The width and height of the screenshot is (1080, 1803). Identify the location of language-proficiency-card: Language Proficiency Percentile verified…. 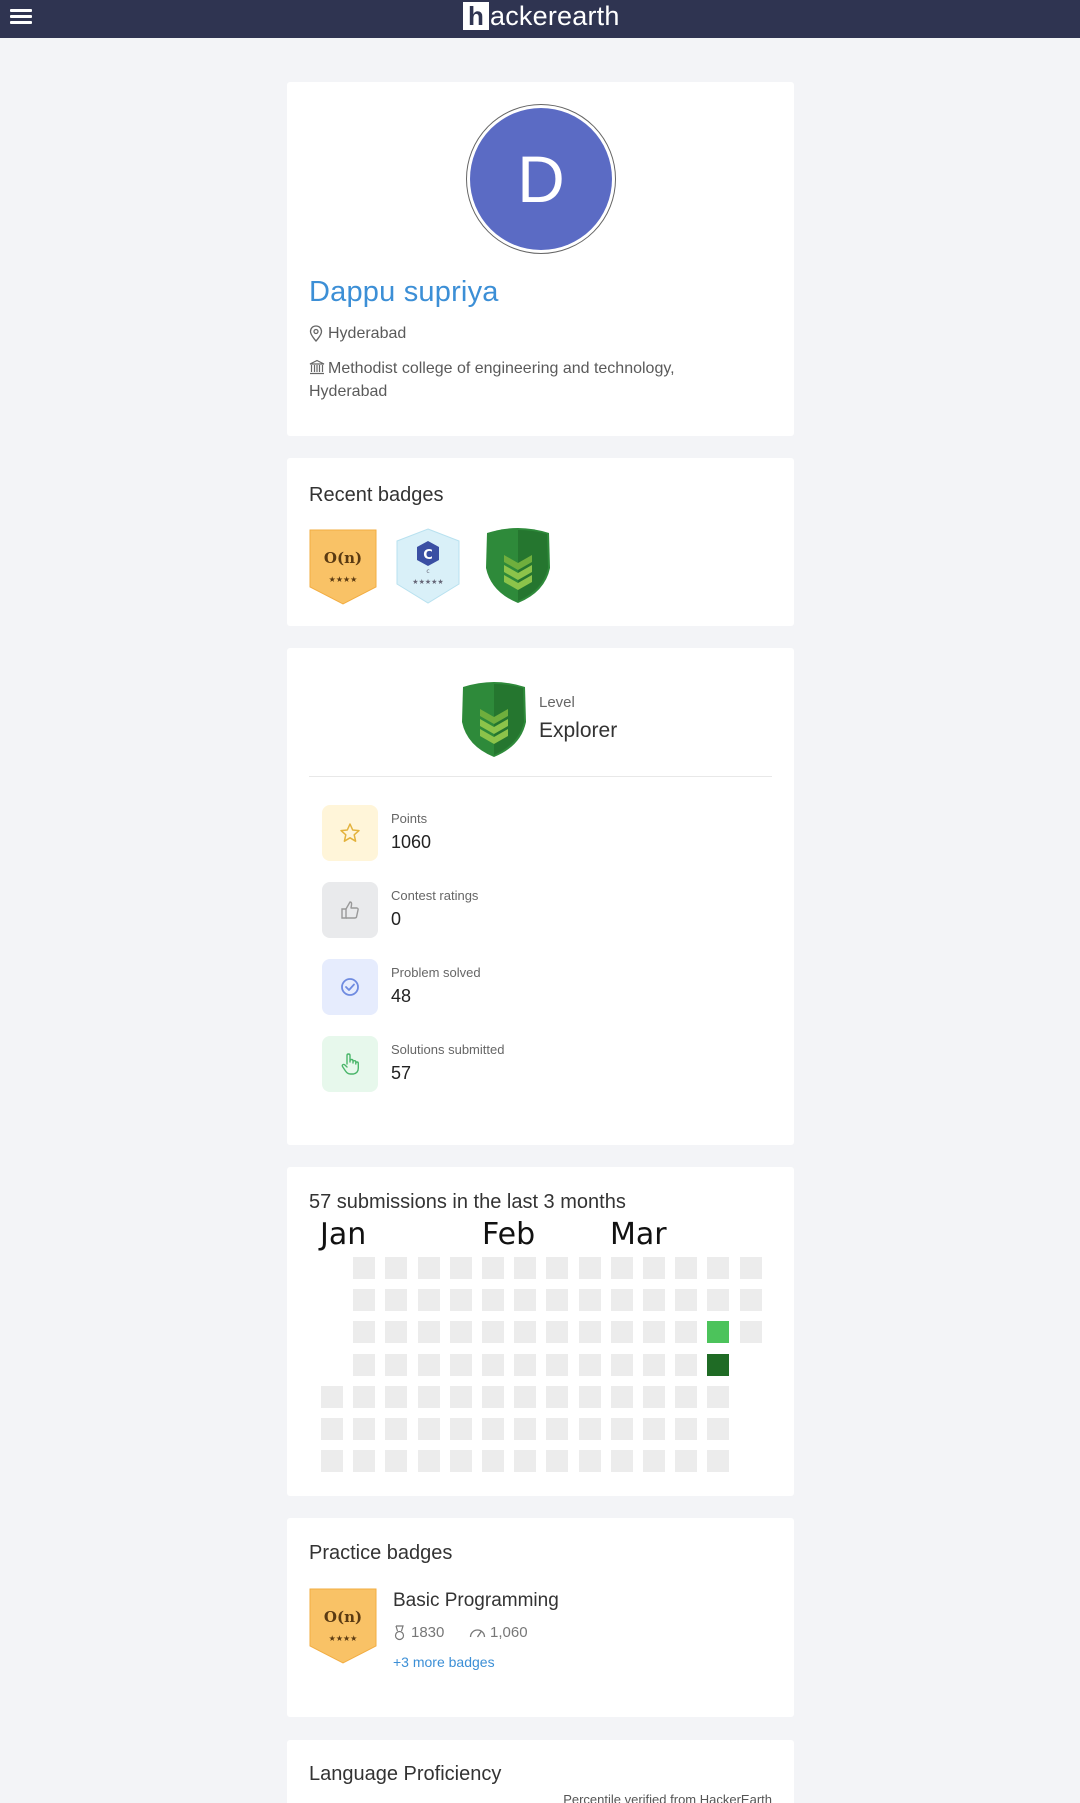
(540, 1771).